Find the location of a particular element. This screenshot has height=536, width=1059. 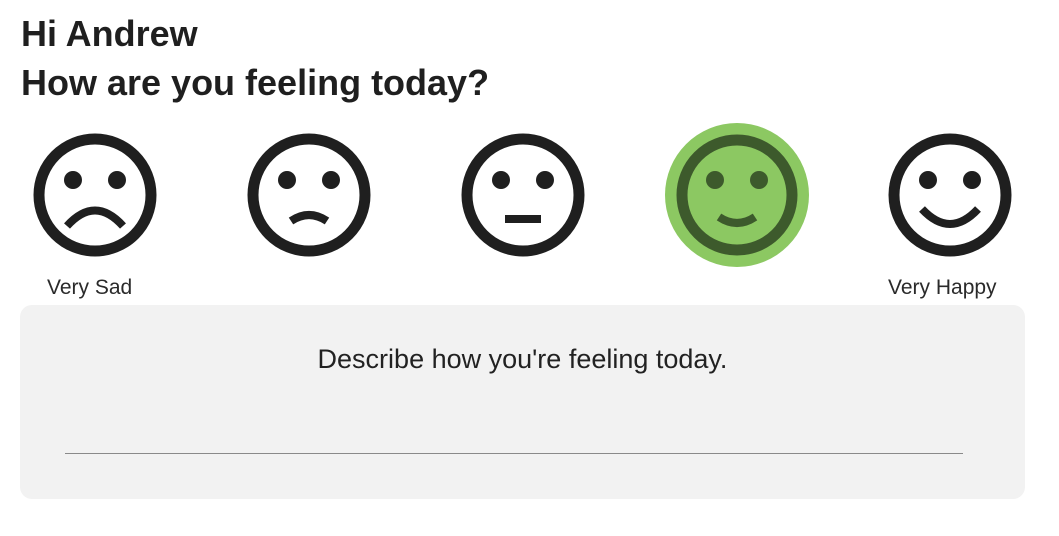

very-sad-face-icon is located at coordinates (95, 195).